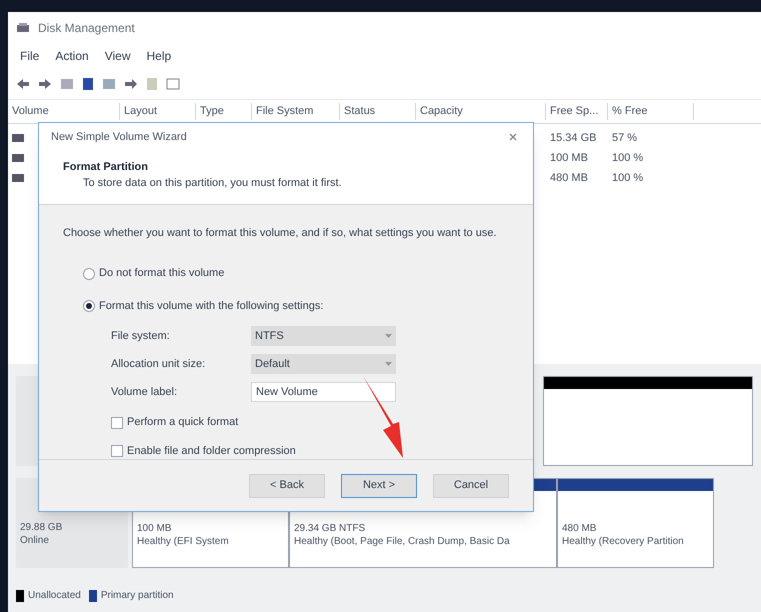 The width and height of the screenshot is (761, 612). What do you see at coordinates (119, 137) in the screenshot?
I see `dialog-title: New Simple Volume Wizard` at bounding box center [119, 137].